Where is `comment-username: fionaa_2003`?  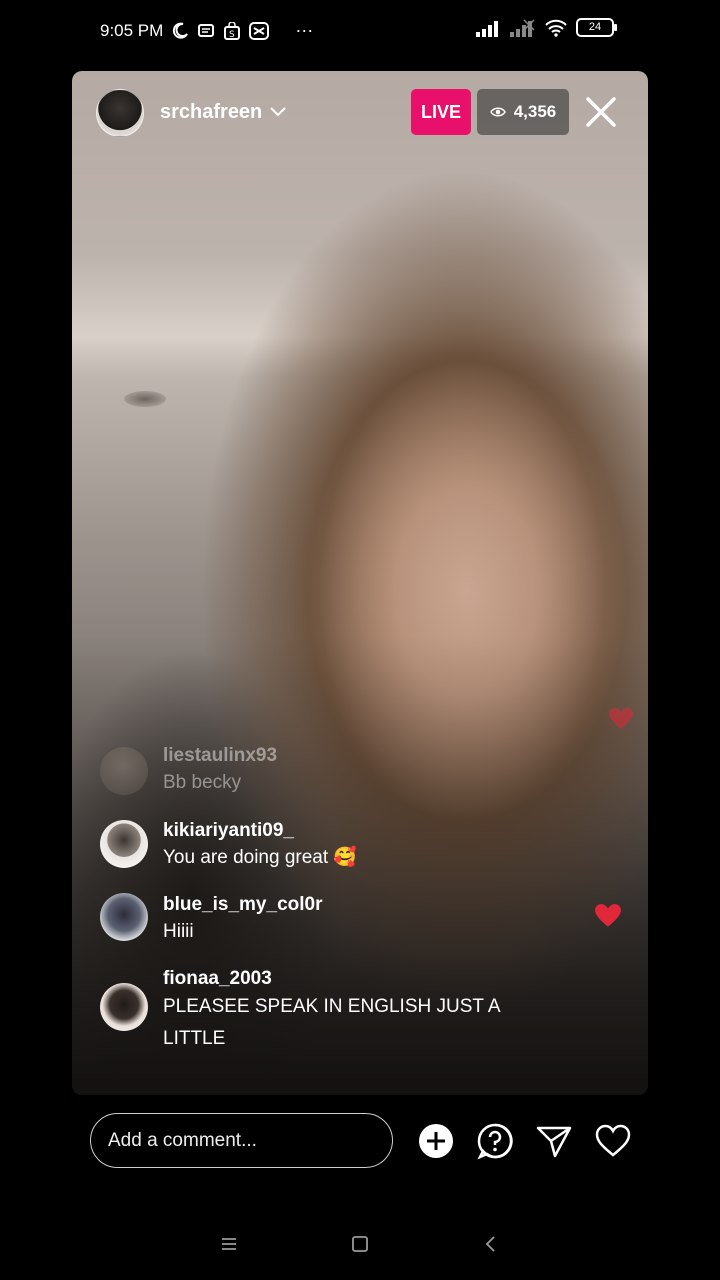 comment-username: fionaa_2003 is located at coordinates (217, 979).